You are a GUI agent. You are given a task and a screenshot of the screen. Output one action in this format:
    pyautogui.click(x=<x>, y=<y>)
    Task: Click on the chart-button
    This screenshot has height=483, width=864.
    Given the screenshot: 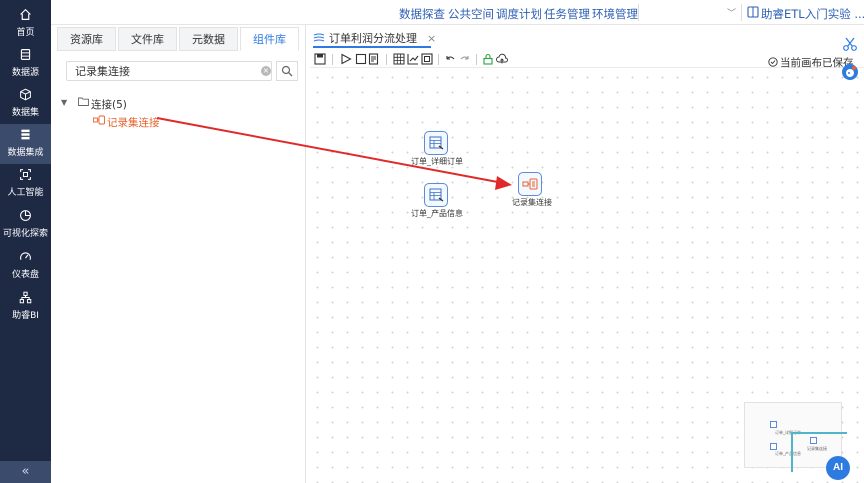 What is the action you would take?
    pyautogui.click(x=413, y=59)
    